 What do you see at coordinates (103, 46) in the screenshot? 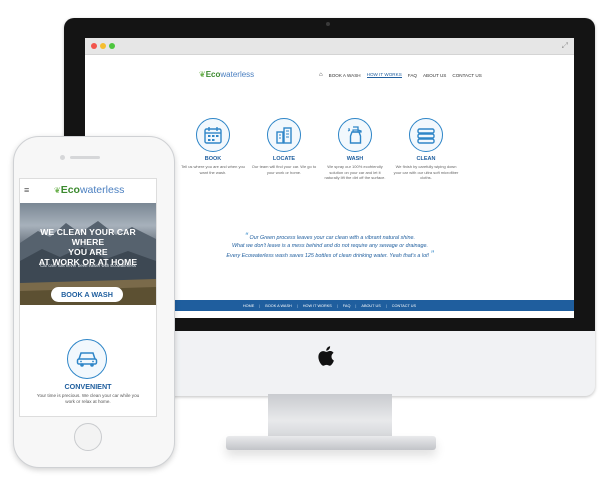
I see `minimize-window-icon` at bounding box center [103, 46].